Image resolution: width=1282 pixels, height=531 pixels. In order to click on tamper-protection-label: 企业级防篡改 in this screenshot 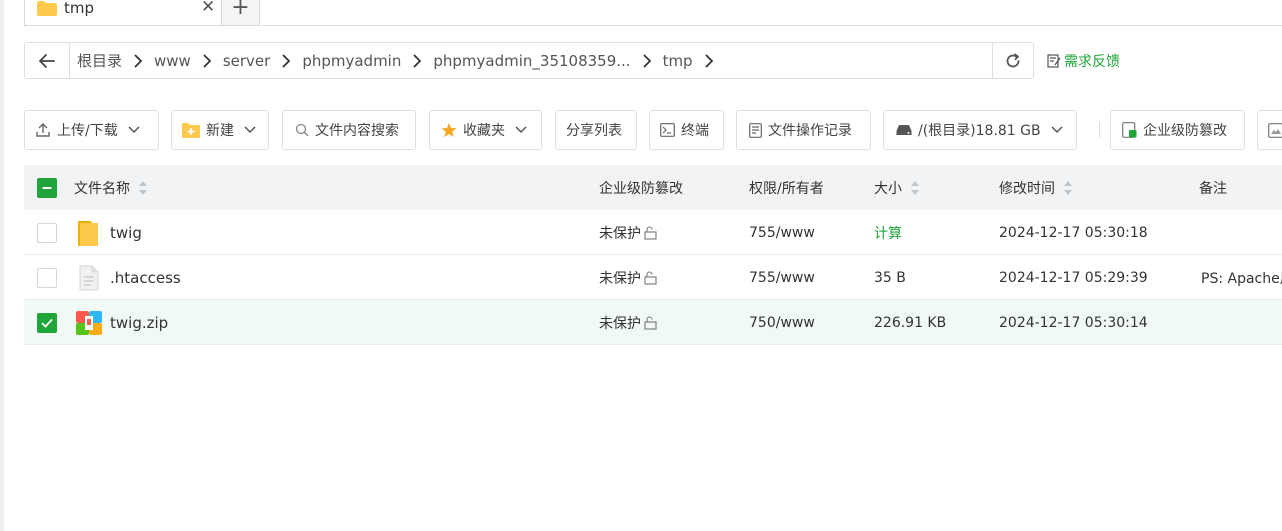, I will do `click(1185, 131)`.